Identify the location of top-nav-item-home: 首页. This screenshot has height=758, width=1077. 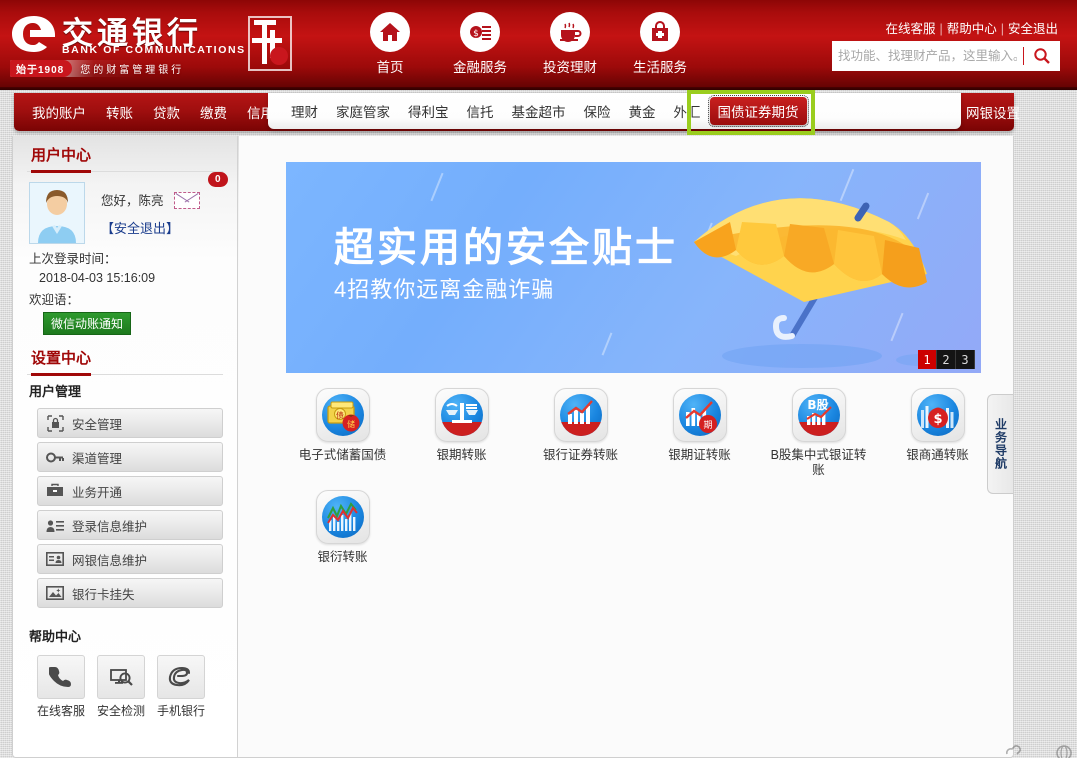
(390, 44).